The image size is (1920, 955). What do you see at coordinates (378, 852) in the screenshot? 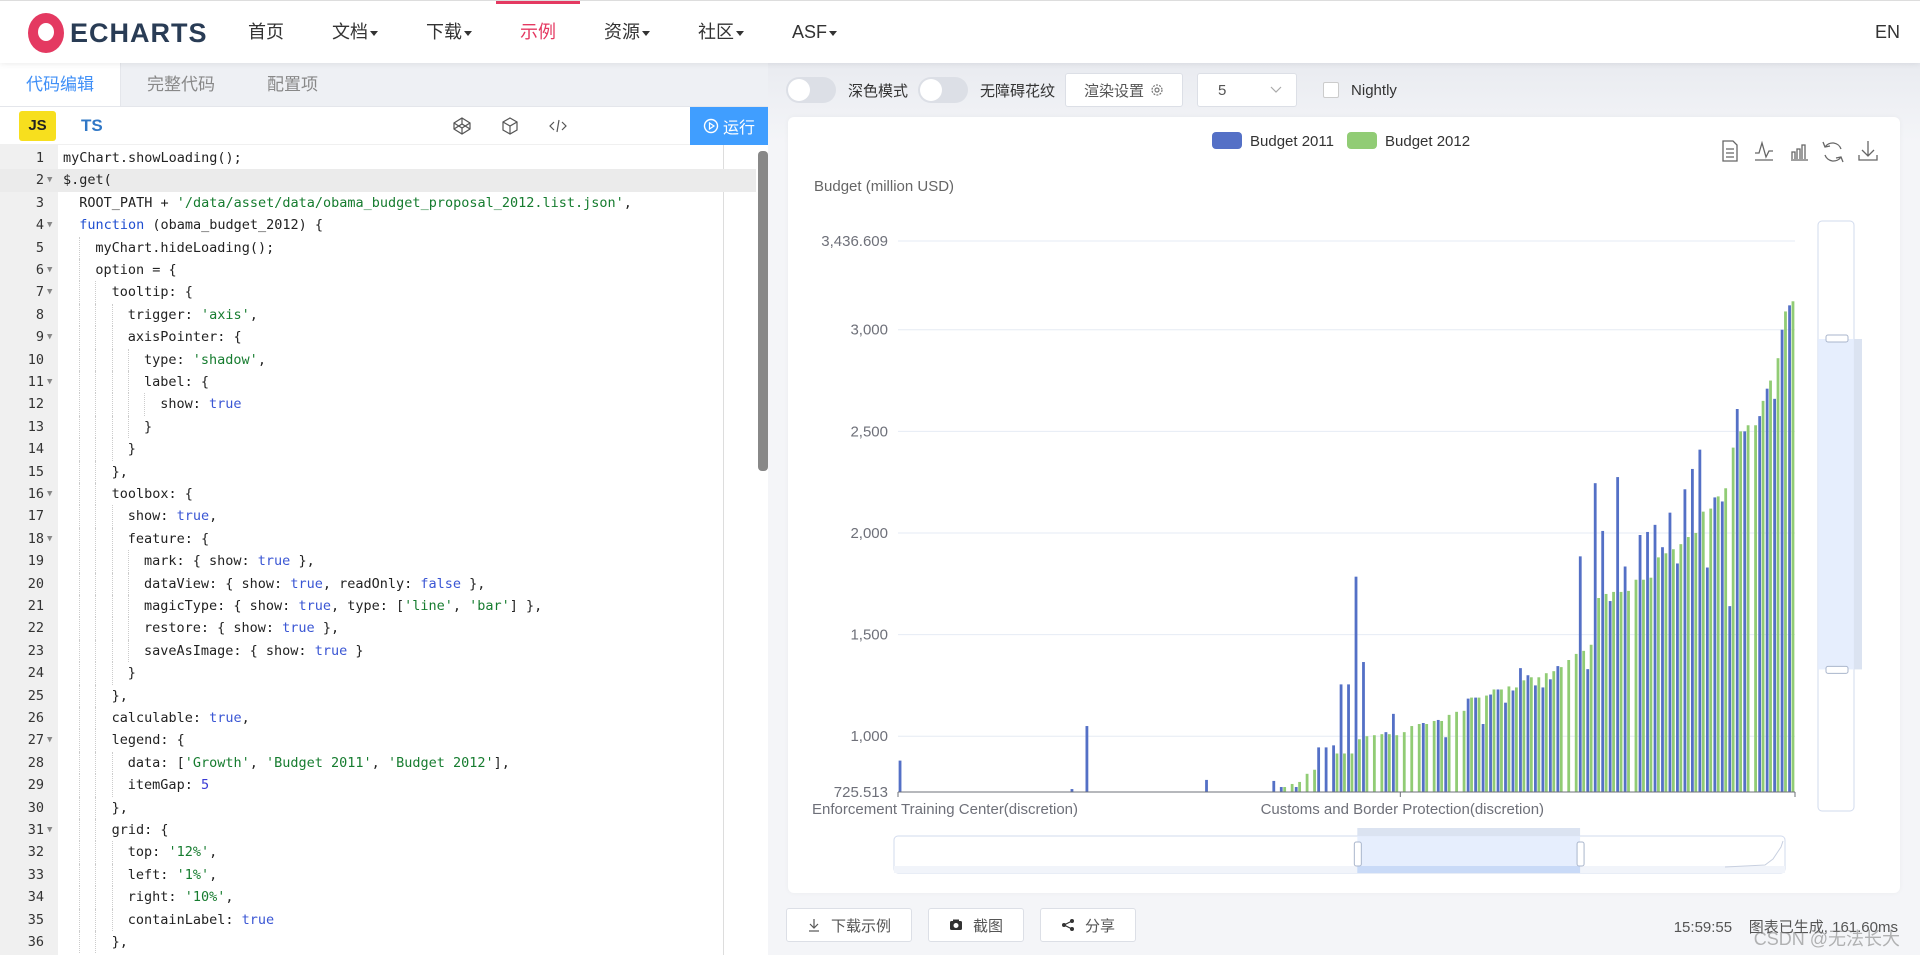
I see `code-line: 32 top: '12%',` at bounding box center [378, 852].